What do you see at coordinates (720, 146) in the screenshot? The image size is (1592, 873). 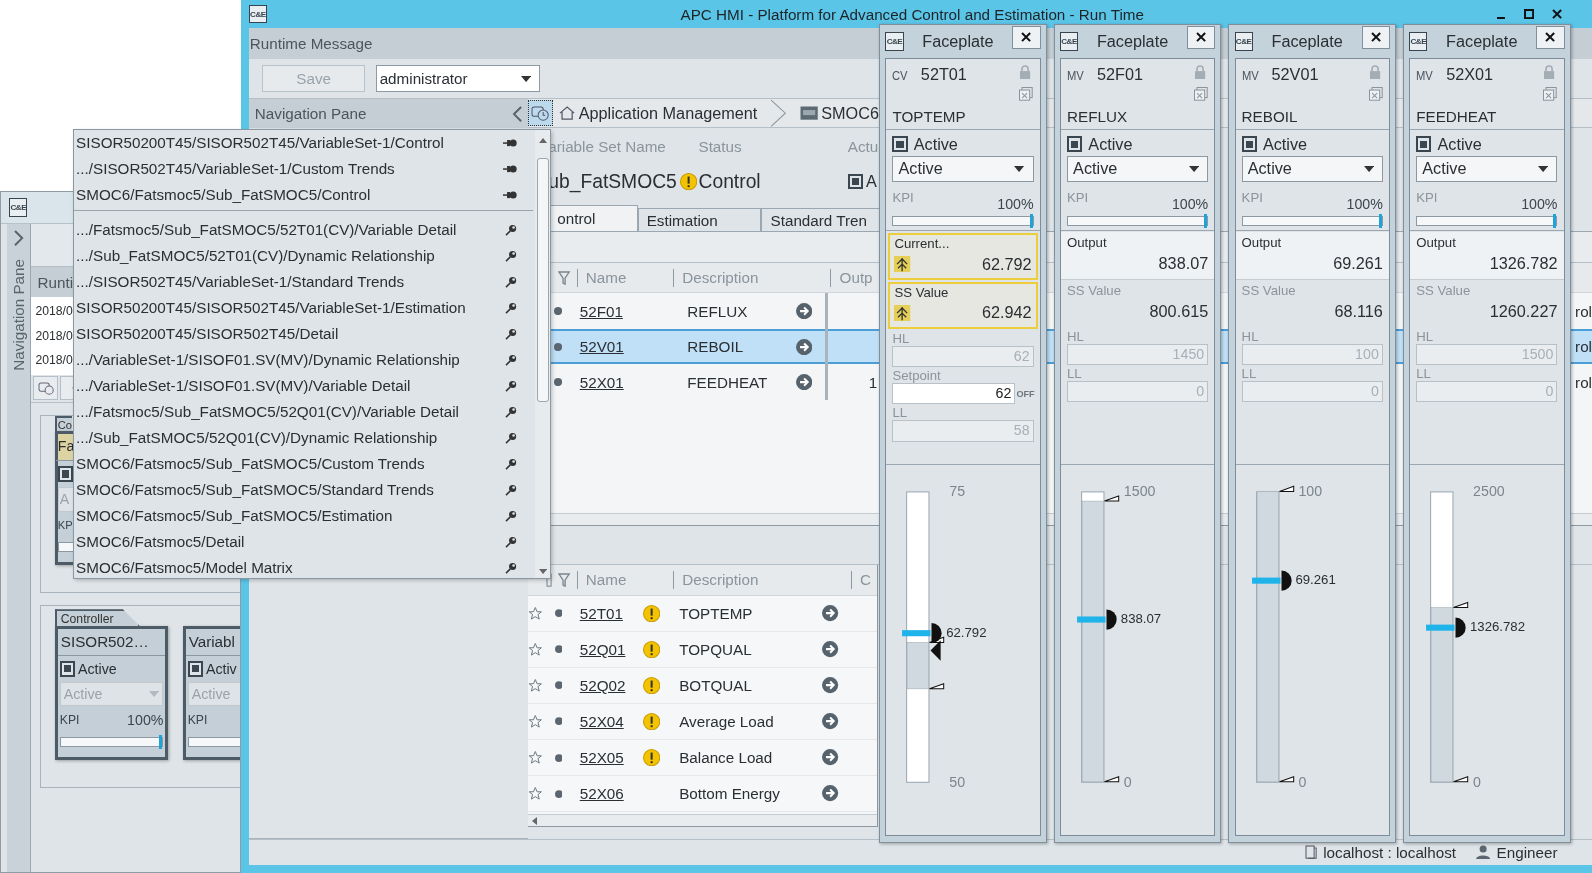 I see `column-label: Status` at bounding box center [720, 146].